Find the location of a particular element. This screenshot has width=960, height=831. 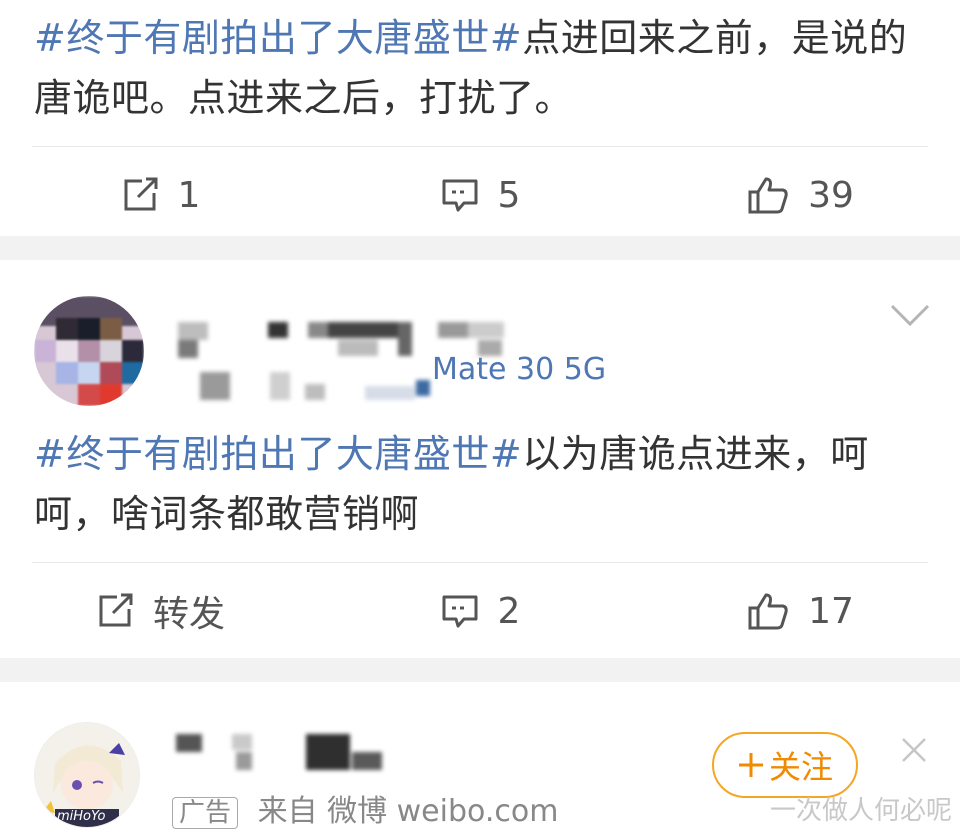

separator is located at coordinates (480, 670).